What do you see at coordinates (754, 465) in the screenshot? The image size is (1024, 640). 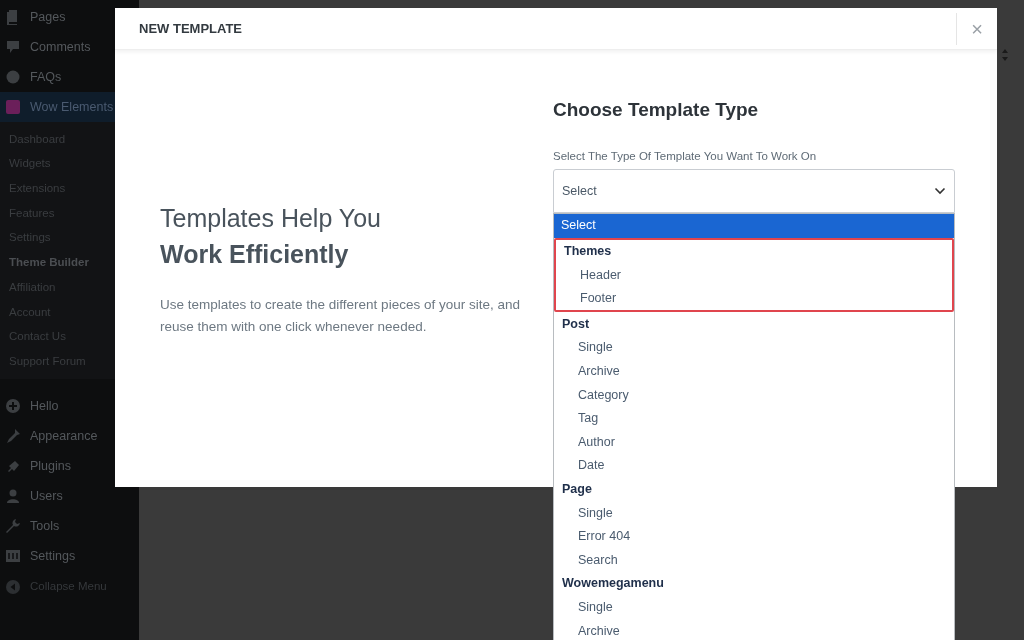 I see `dropdown-option: Date` at bounding box center [754, 465].